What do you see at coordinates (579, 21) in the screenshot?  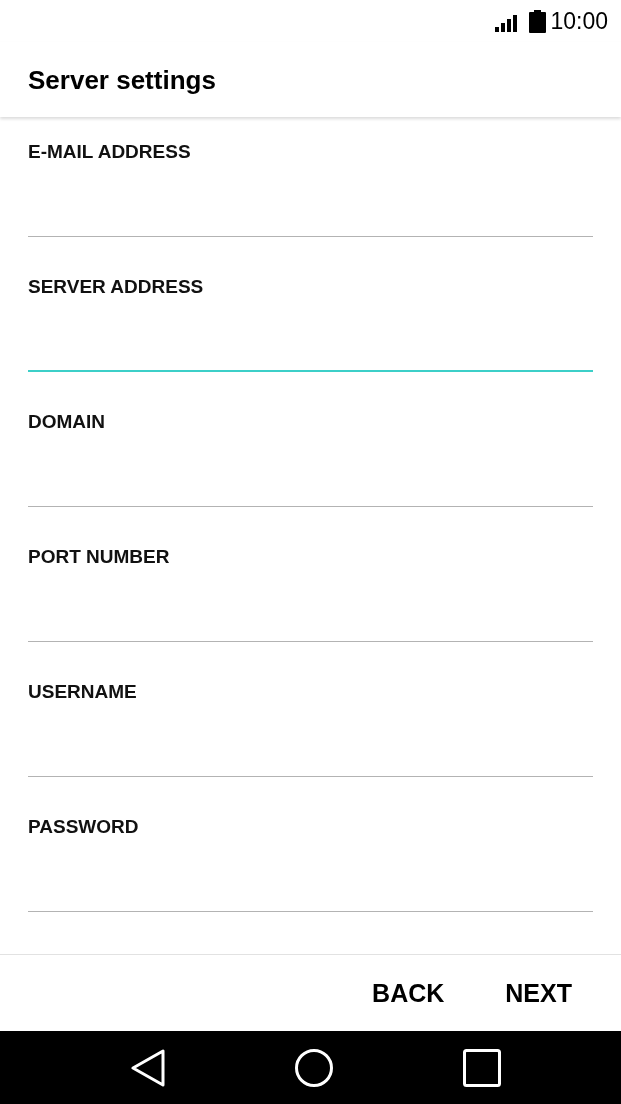 I see `clock-time: 10:00` at bounding box center [579, 21].